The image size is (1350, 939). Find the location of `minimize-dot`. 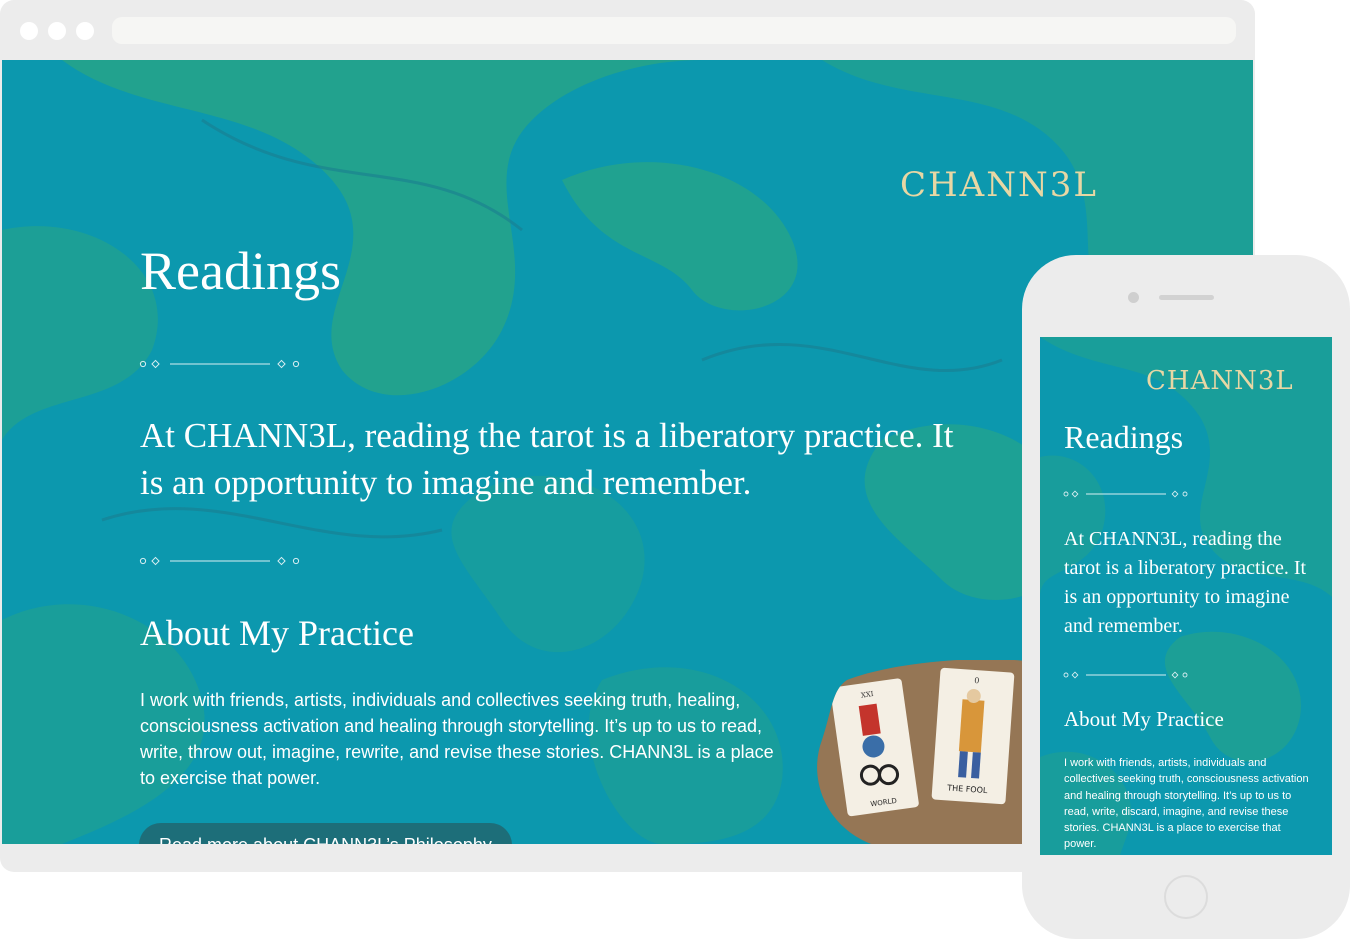

minimize-dot is located at coordinates (57, 31).